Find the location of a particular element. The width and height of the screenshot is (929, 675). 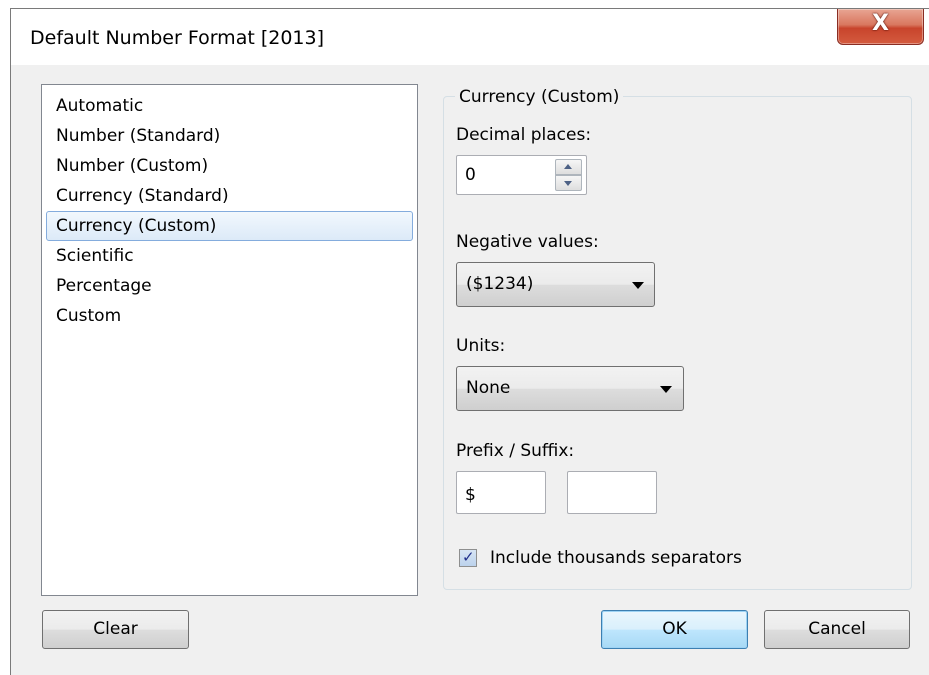

list-item-custom: Custom is located at coordinates (229, 316).